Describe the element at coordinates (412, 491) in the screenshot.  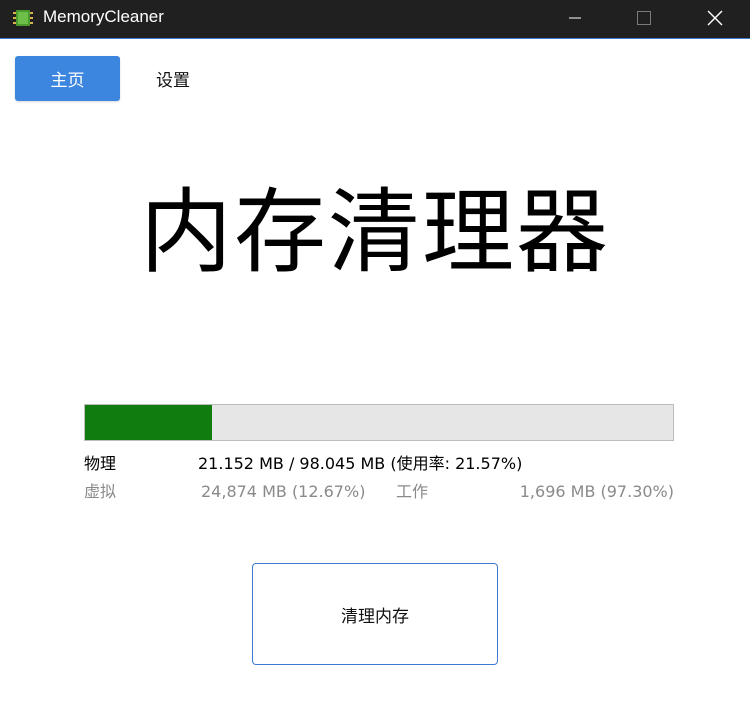
I see `working-set-label: 工作` at that location.